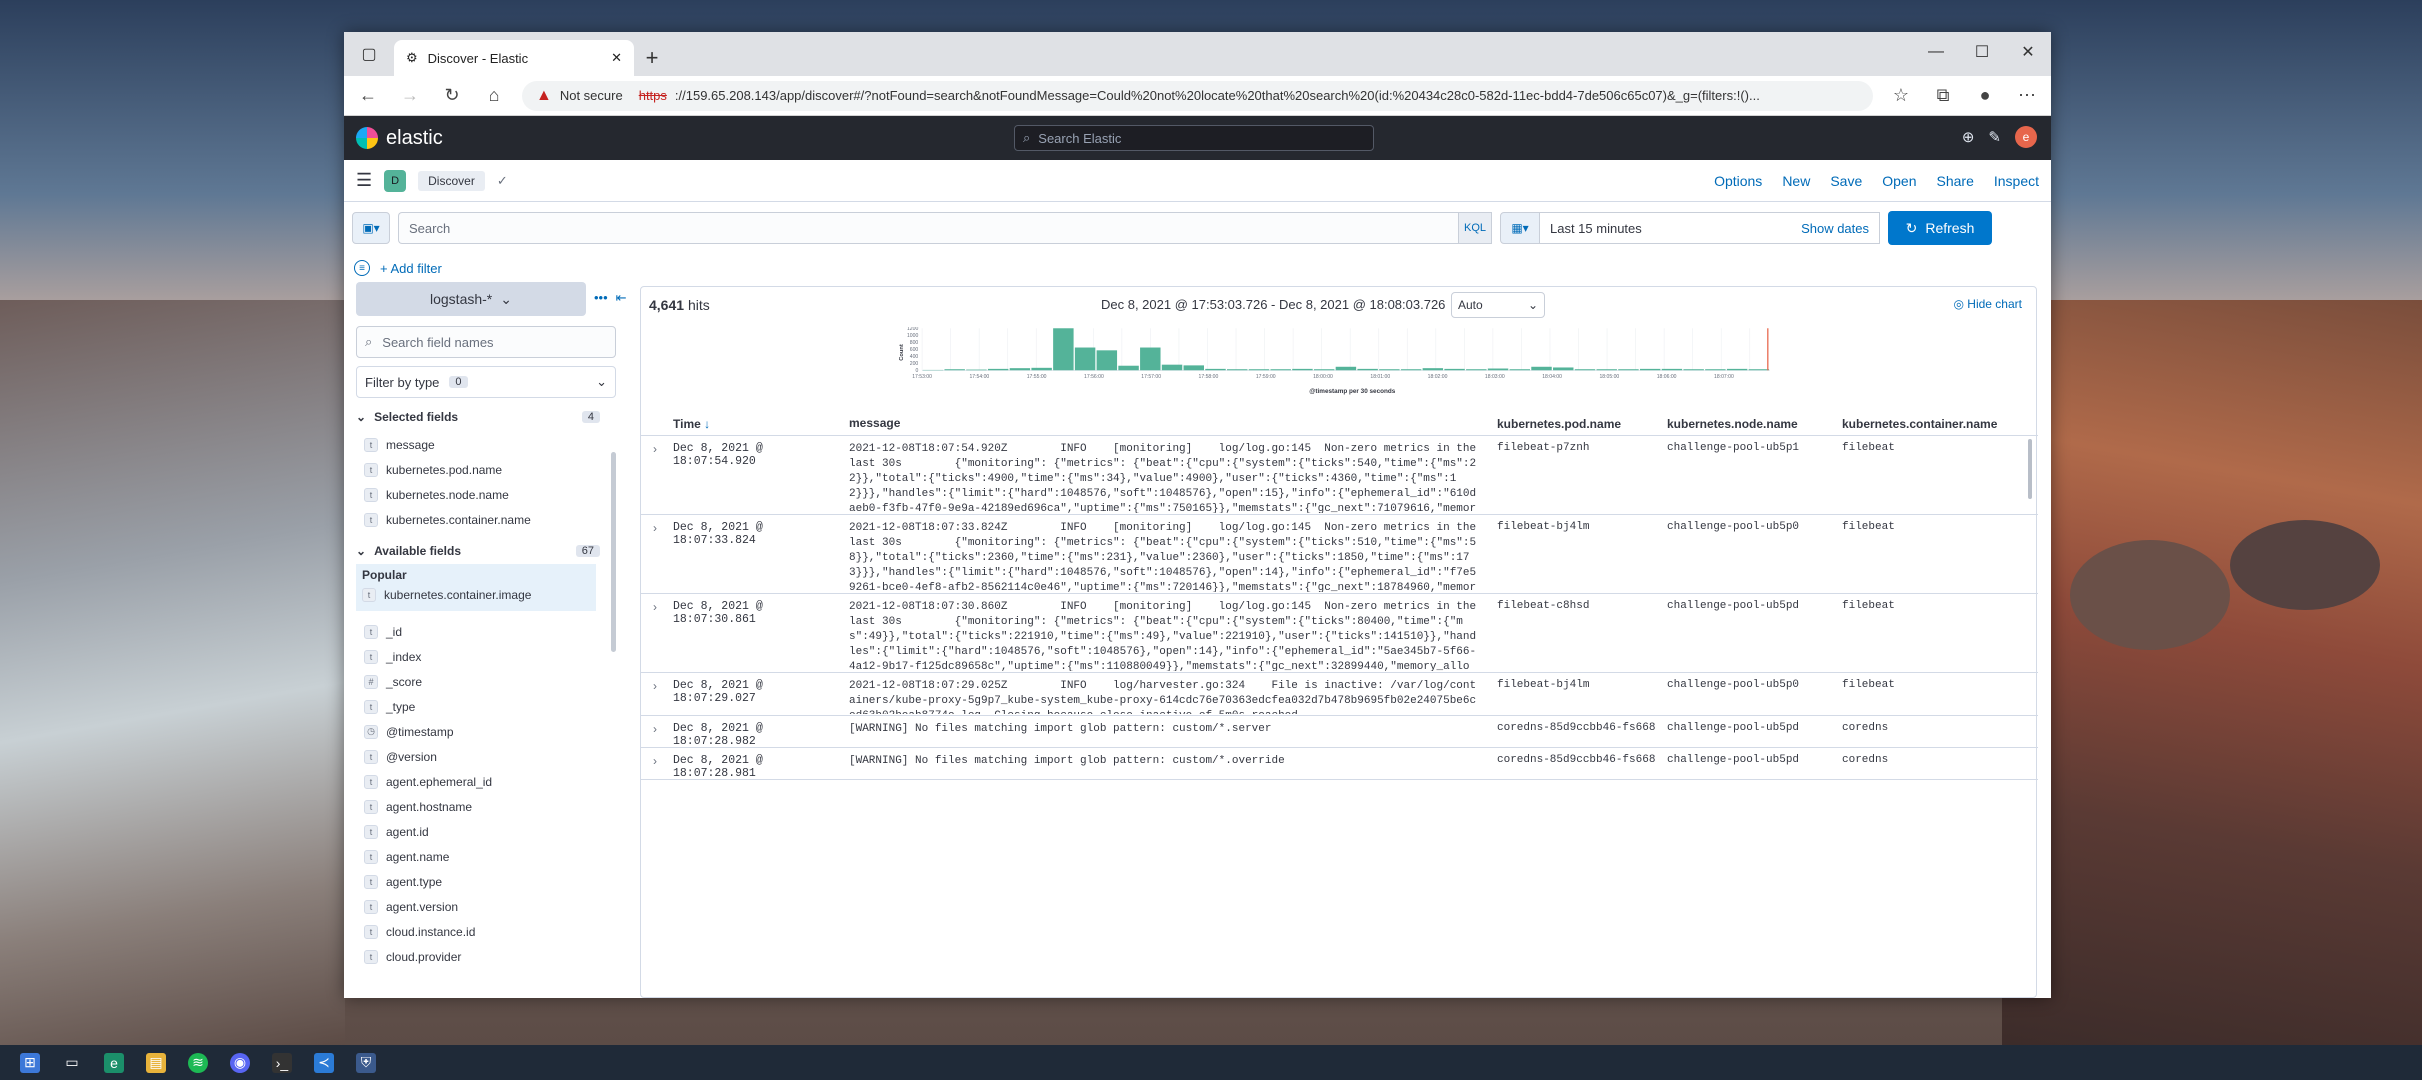 The height and width of the screenshot is (1080, 2422). Describe the element at coordinates (362, 268) in the screenshot. I see `filter-menu-icon: ≡` at that location.